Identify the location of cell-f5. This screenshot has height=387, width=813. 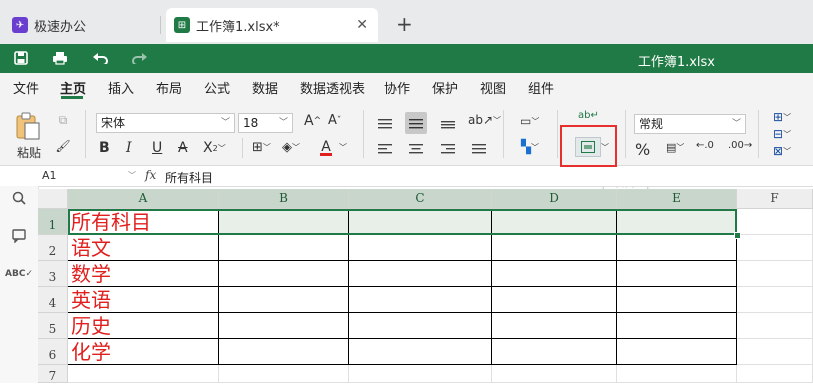
(775, 326).